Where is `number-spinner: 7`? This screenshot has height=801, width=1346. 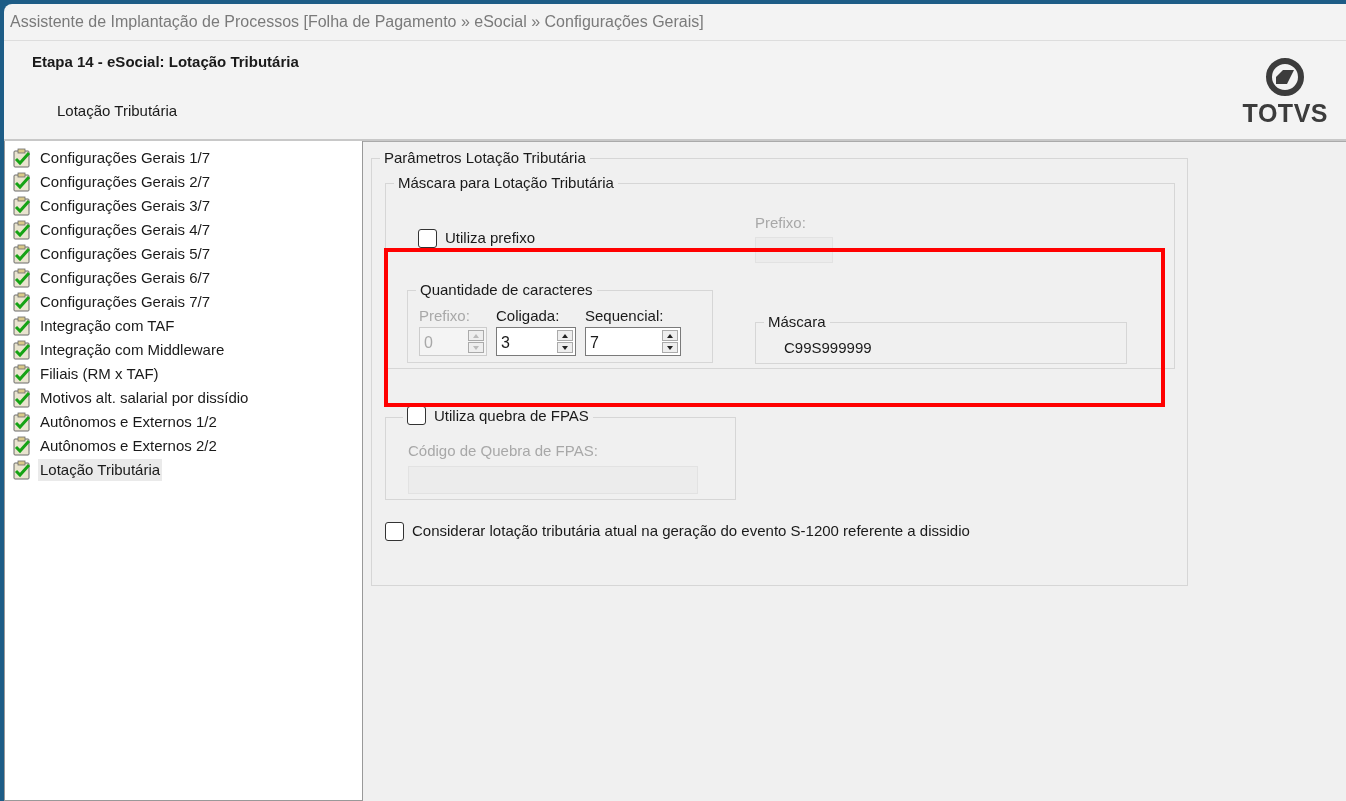 number-spinner: 7 is located at coordinates (633, 341).